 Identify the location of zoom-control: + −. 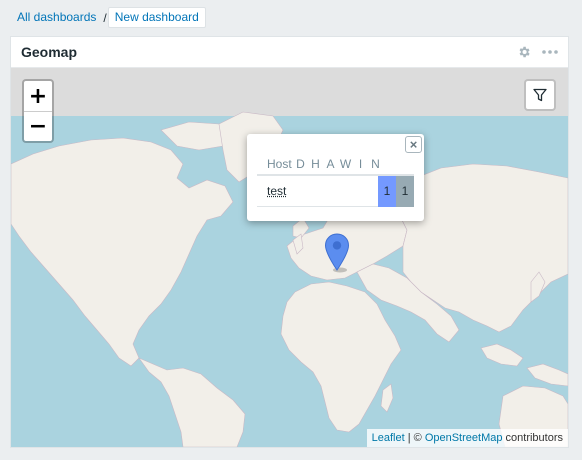
(38, 111).